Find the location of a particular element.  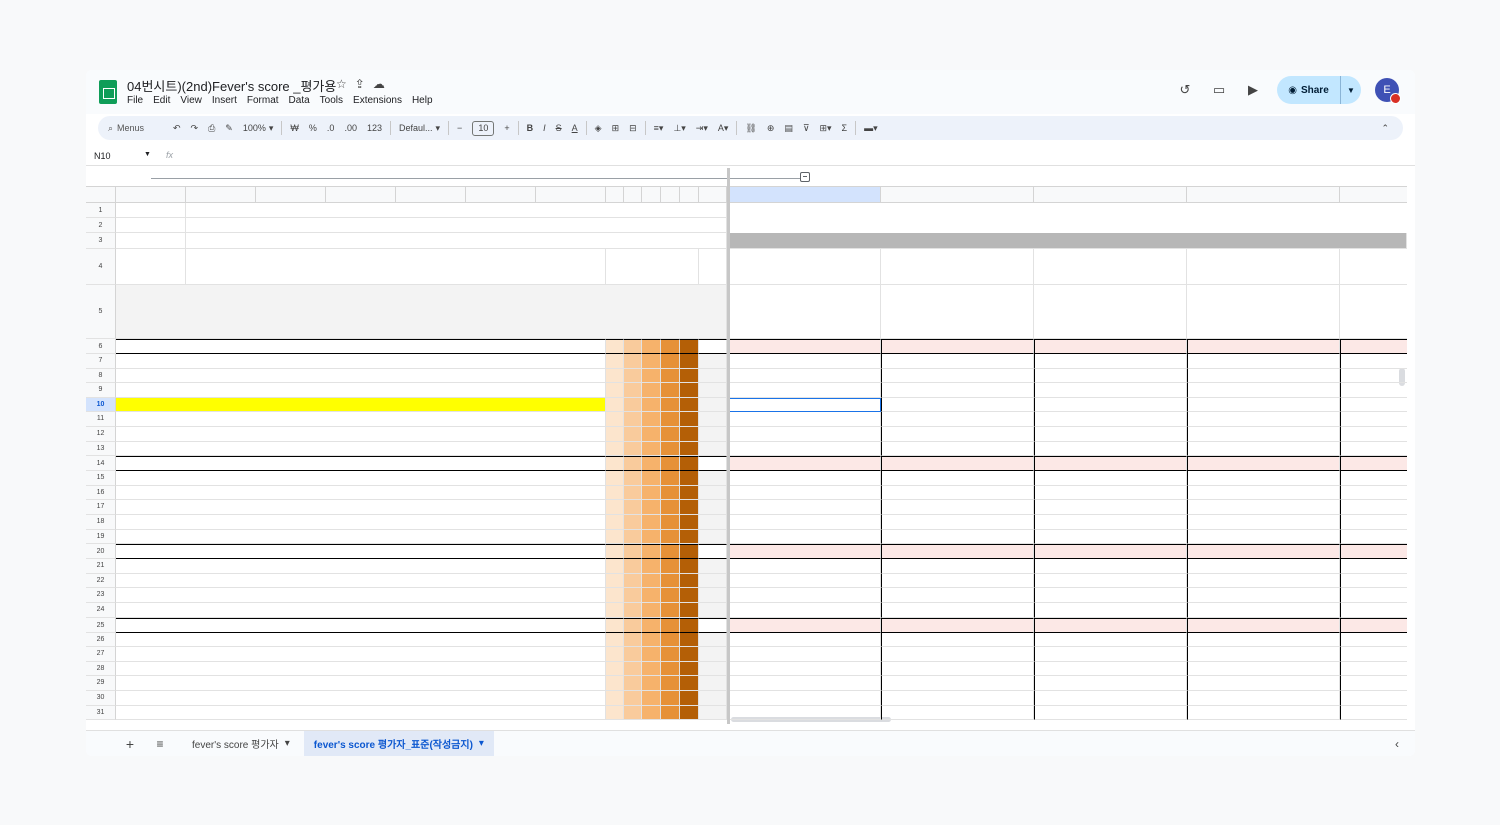

column-header-g is located at coordinates (571, 195).